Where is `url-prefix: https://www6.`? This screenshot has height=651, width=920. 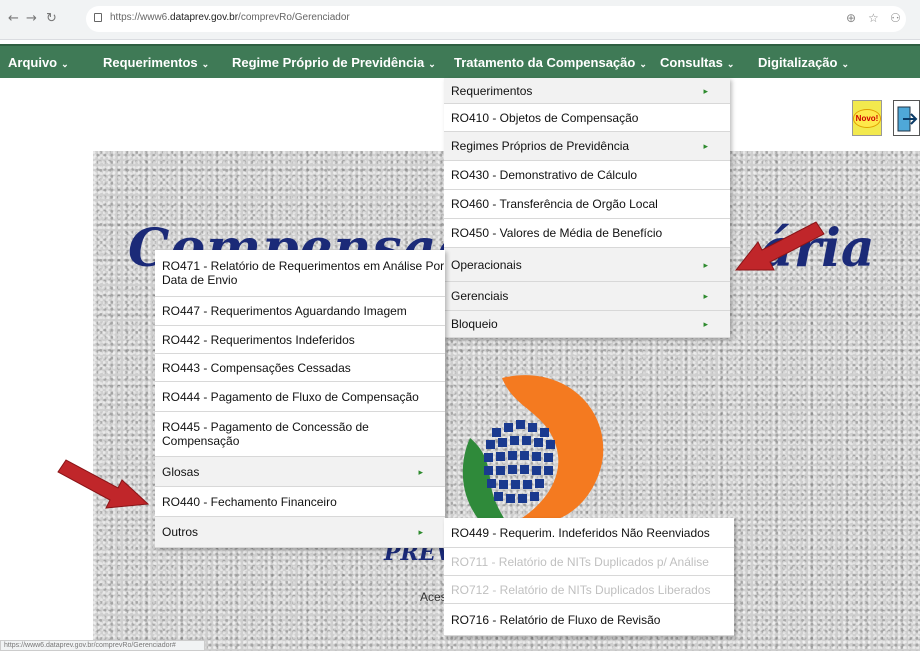
url-prefix: https://www6. is located at coordinates (140, 17).